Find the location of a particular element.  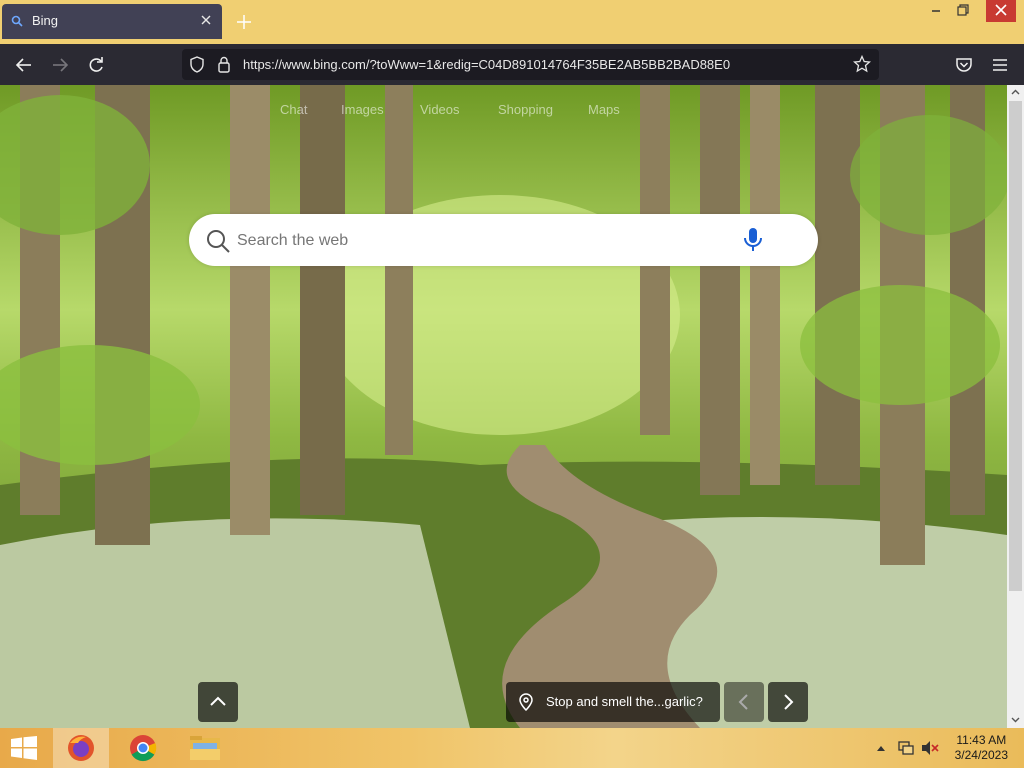

search-box is located at coordinates (503, 240).